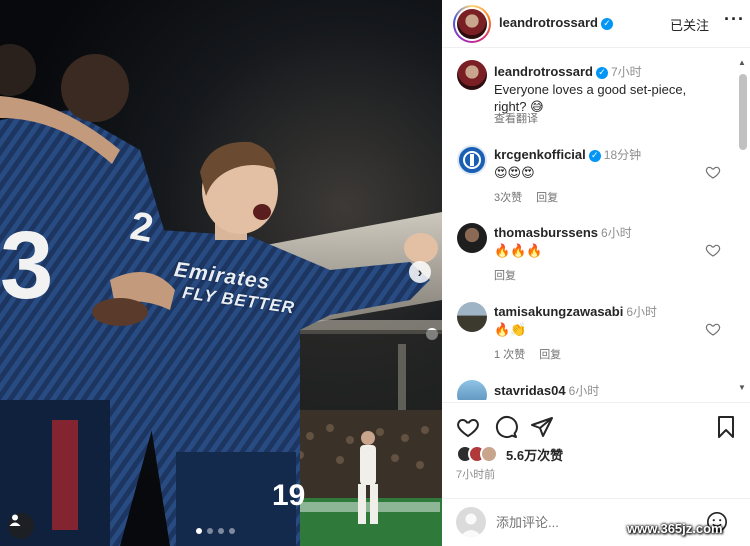 Image resolution: width=750 pixels, height=546 pixels. I want to click on tagged-users-button, so click(21, 526).